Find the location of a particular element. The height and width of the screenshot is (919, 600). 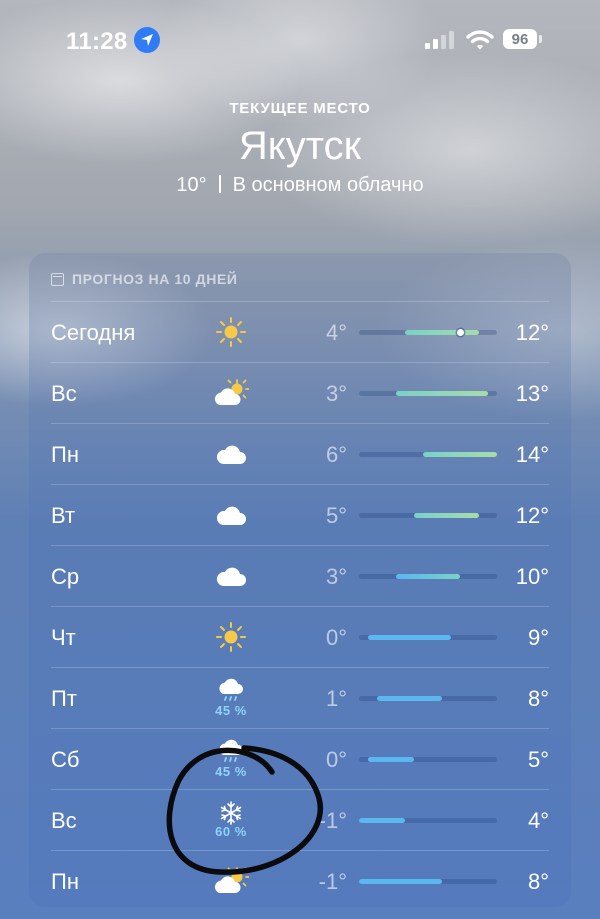

signal-icon is located at coordinates (439, 40).